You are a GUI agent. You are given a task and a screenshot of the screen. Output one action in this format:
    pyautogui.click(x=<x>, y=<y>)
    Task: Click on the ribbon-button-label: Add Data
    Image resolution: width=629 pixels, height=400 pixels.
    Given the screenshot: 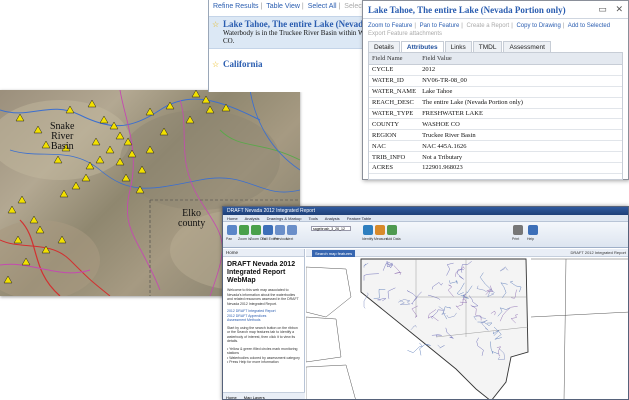 What is the action you would take?
    pyautogui.click(x=393, y=239)
    